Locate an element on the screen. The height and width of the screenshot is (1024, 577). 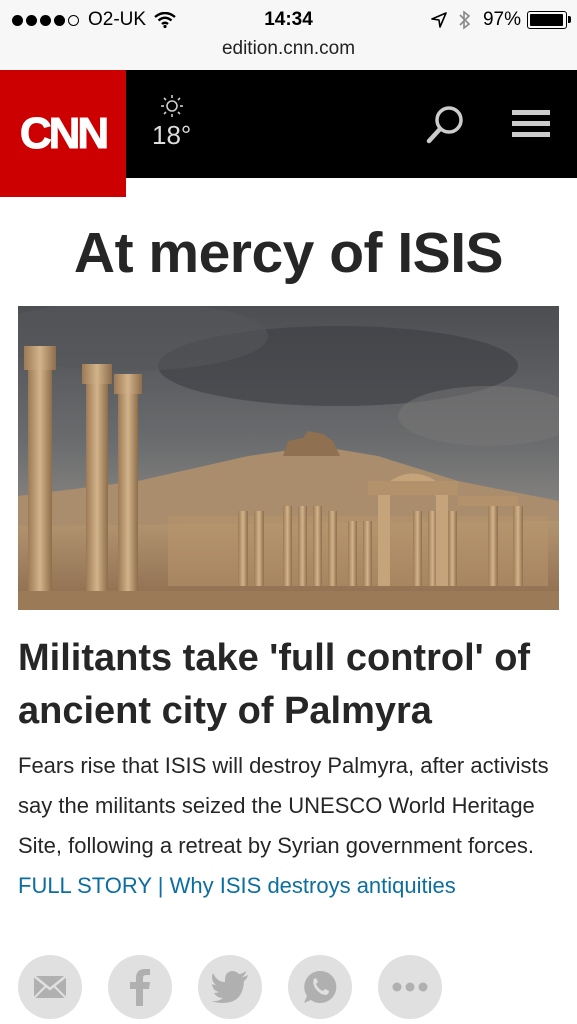
share-whatsapp-button is located at coordinates (320, 987).